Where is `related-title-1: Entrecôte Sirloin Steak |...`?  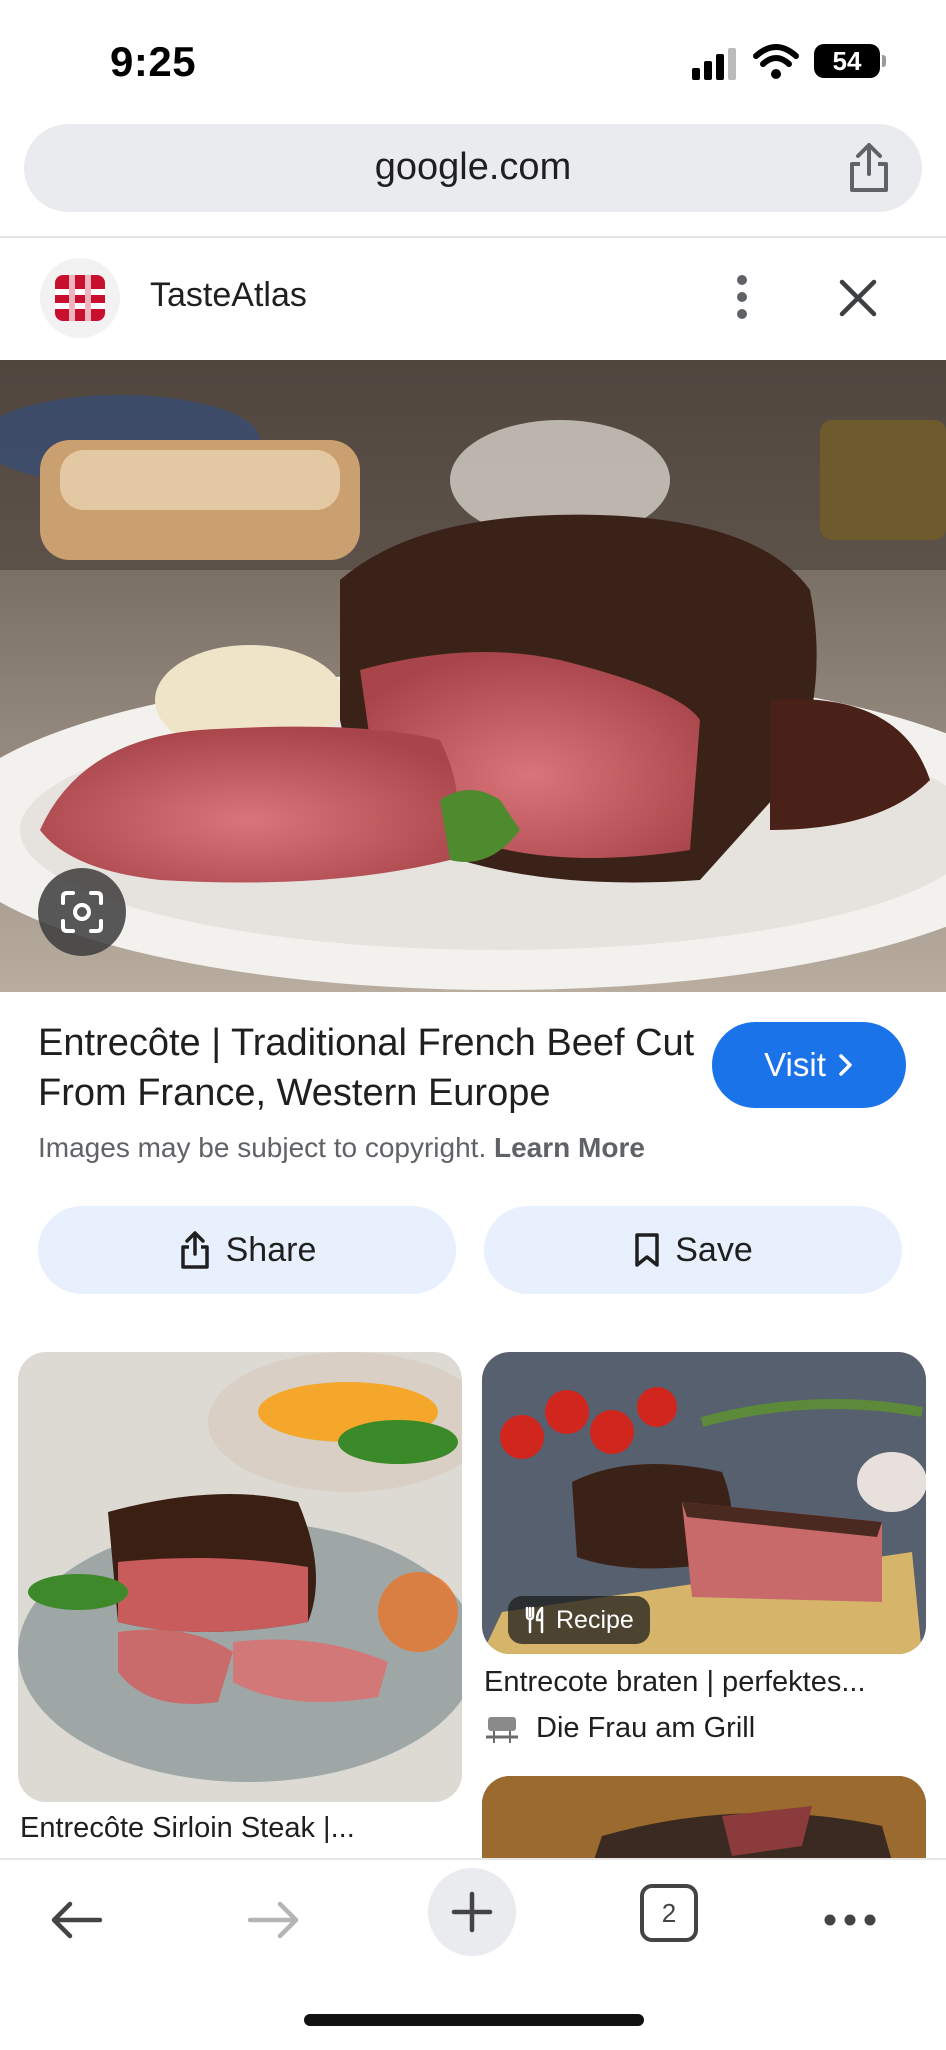
related-title-1: Entrecôte Sirloin Steak |... is located at coordinates (187, 1828).